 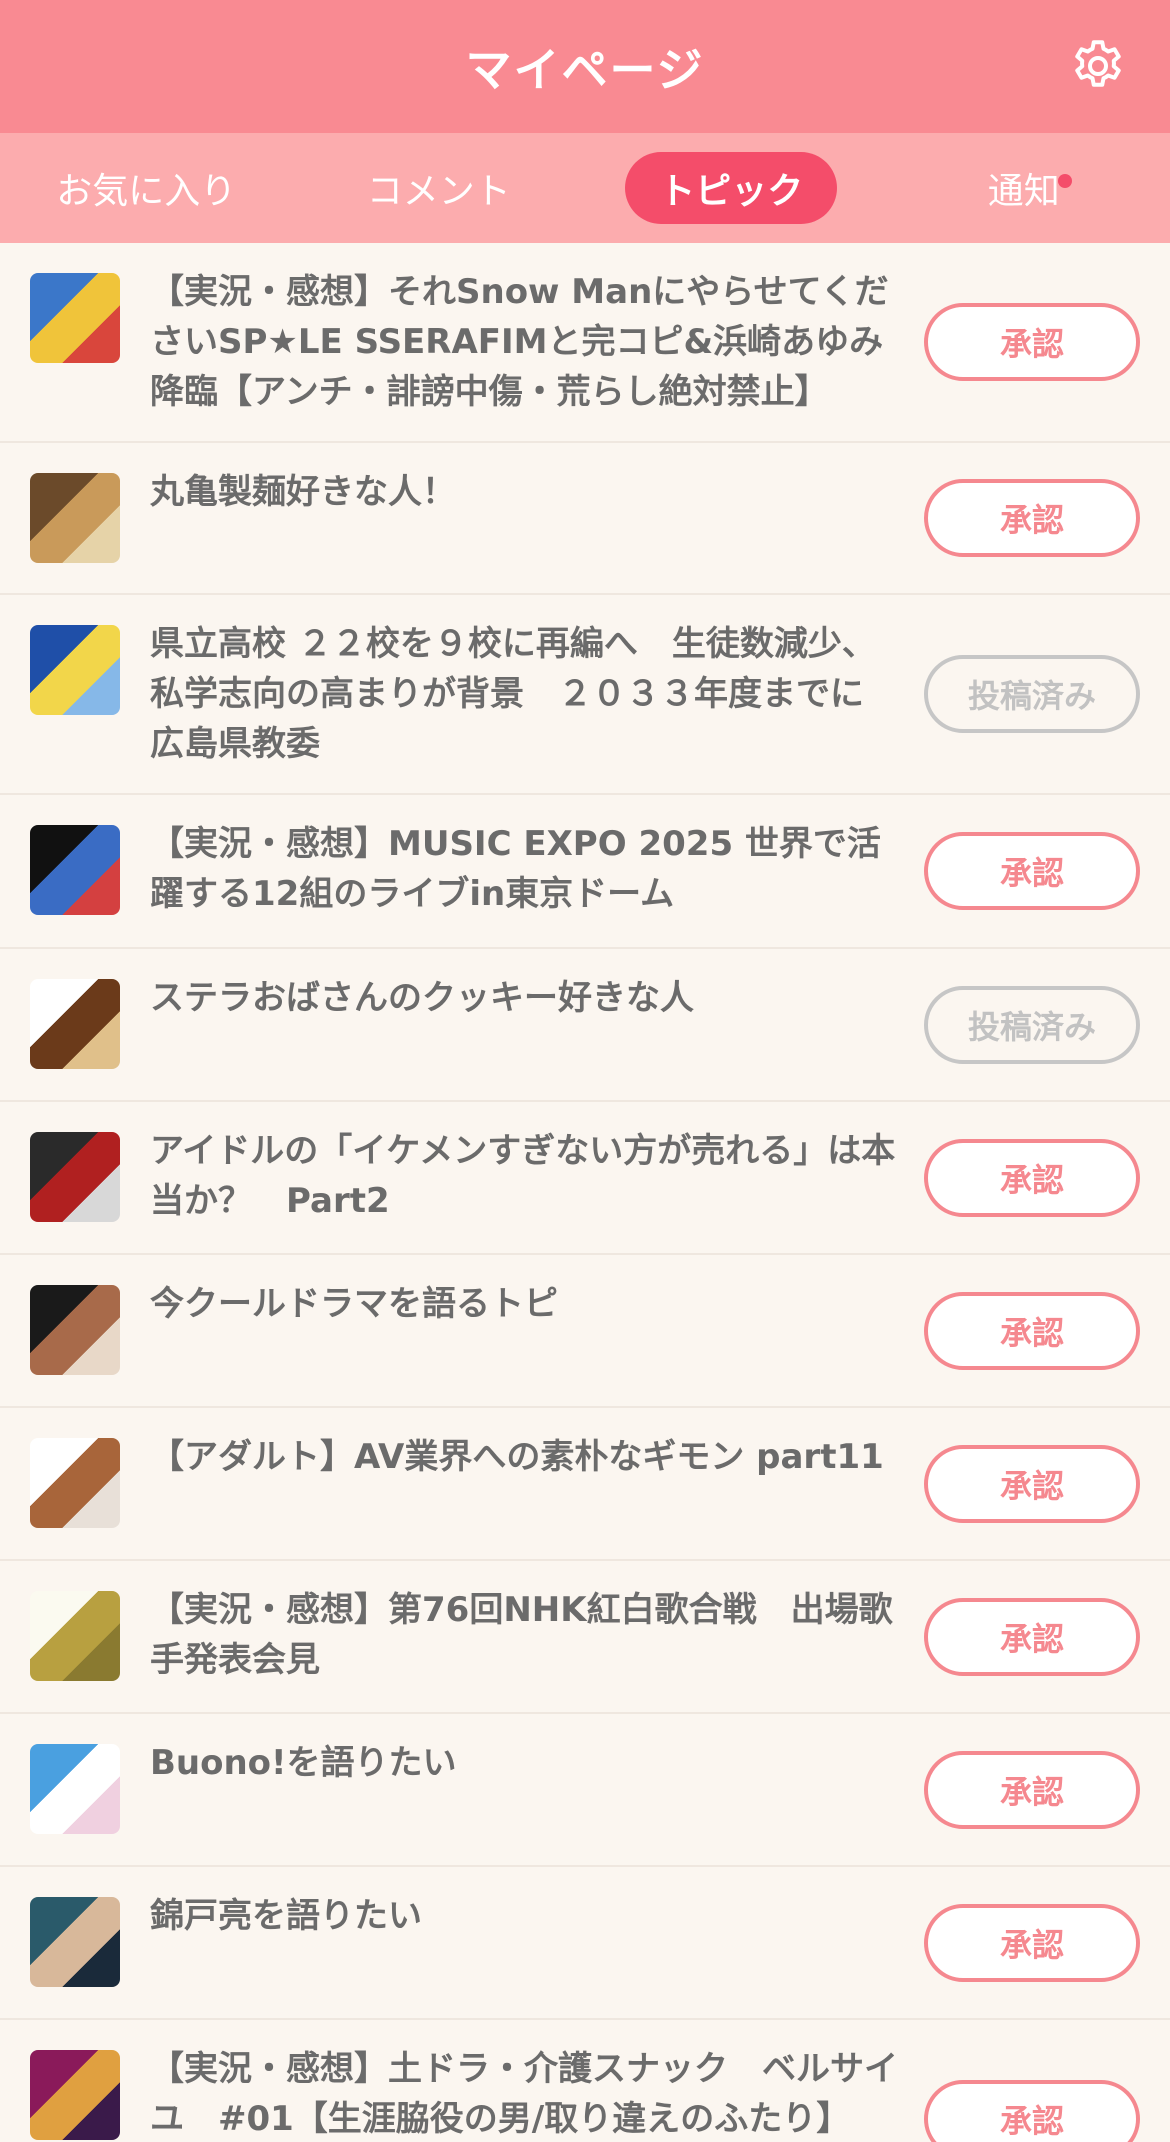 I want to click on topic-row: Buono!を語りたい 承認, so click(x=585, y=1790).